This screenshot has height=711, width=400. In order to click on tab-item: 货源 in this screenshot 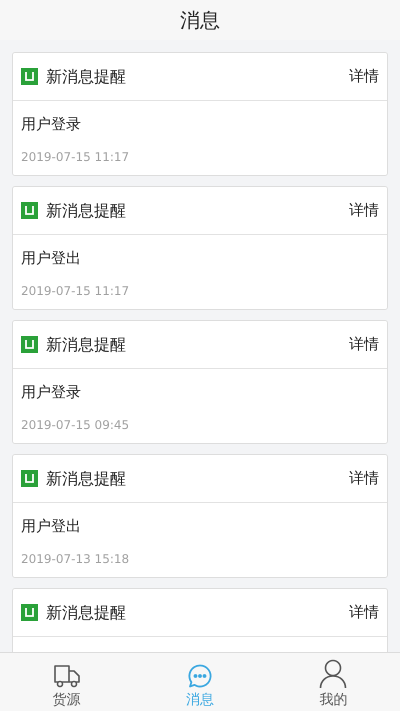, I will do `click(67, 682)`.